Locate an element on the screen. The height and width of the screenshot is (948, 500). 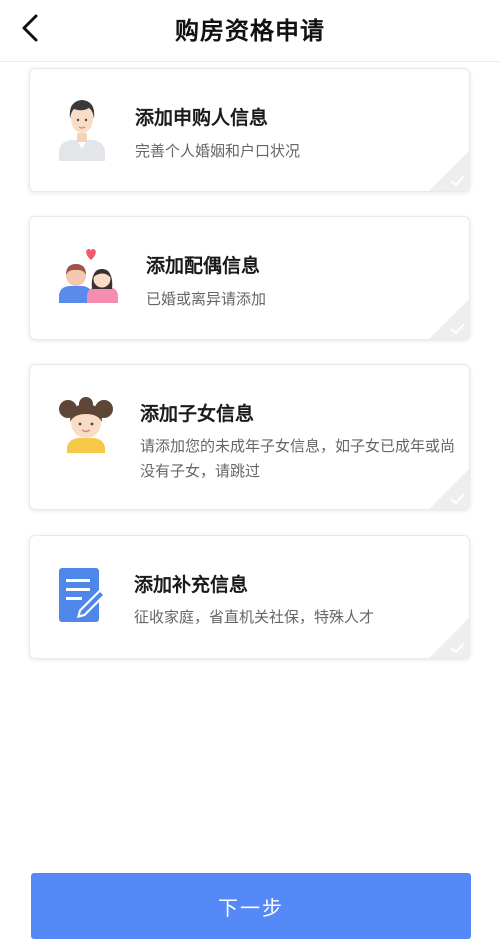
next-step-button: 下一步 is located at coordinates (251, 906).